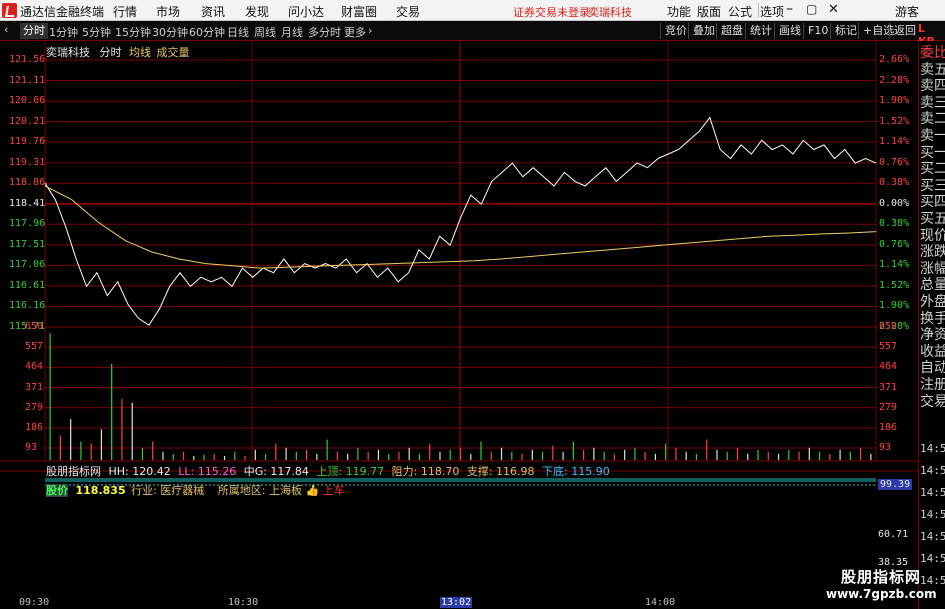 The height and width of the screenshot is (609, 945). Describe the element at coordinates (168, 490) in the screenshot. I see `indicator2-industry: 行业: 医疗器械` at that location.